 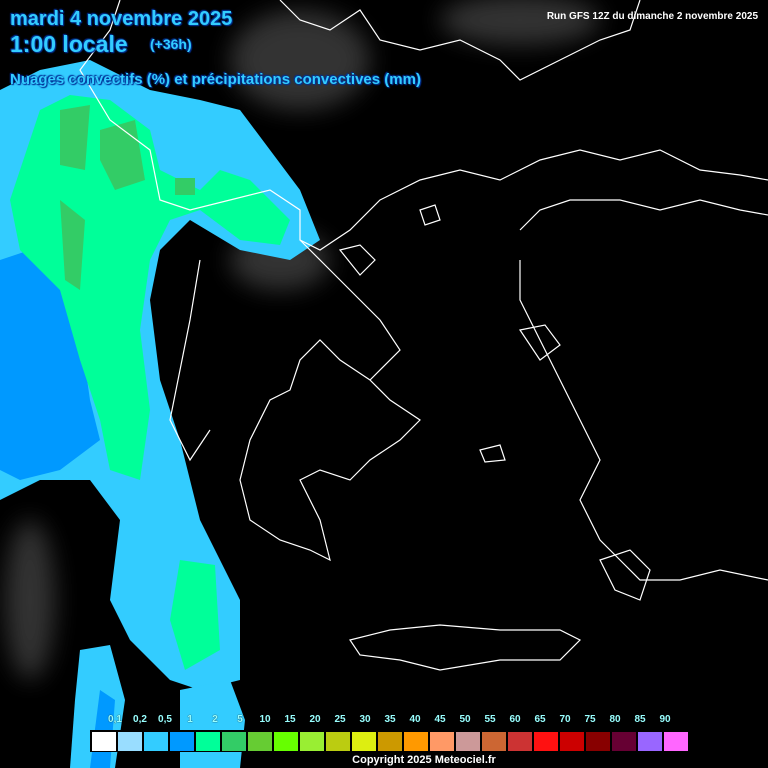 What do you see at coordinates (340, 719) in the screenshot?
I see `legend-label: 25` at bounding box center [340, 719].